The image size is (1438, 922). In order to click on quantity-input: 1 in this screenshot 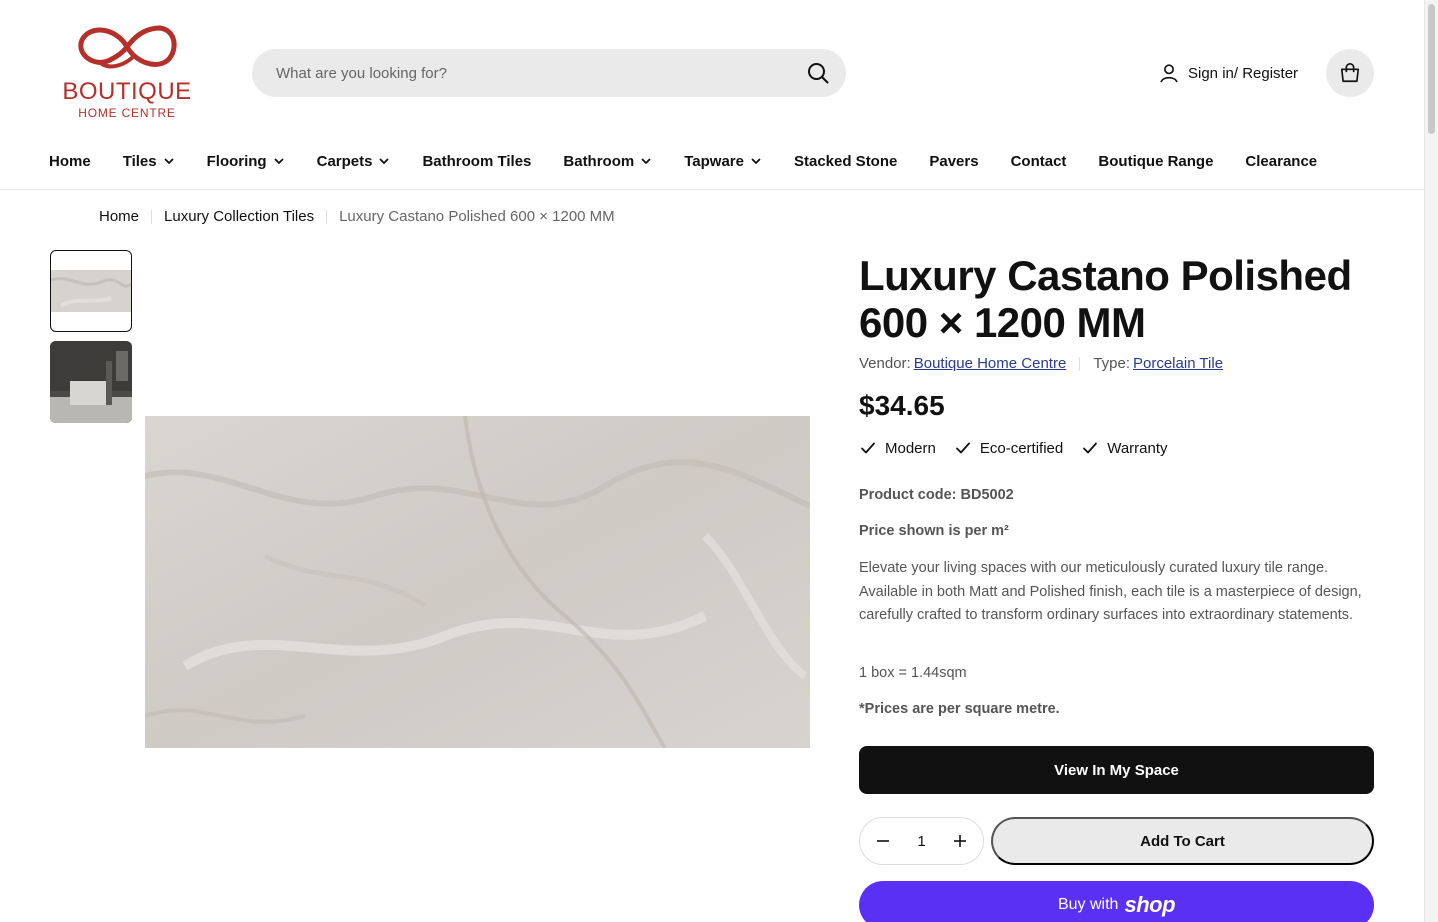, I will do `click(922, 841)`.